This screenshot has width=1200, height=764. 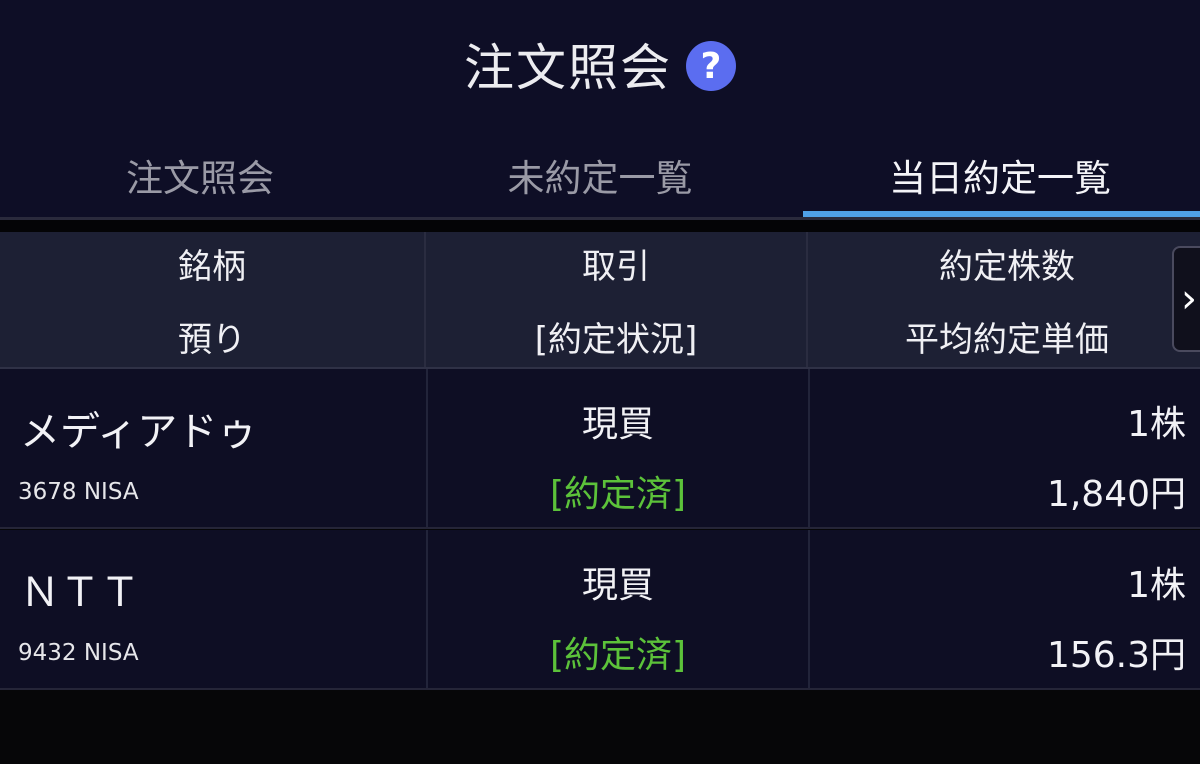 I want to click on stock-code: 3678 NISA, so click(x=78, y=492).